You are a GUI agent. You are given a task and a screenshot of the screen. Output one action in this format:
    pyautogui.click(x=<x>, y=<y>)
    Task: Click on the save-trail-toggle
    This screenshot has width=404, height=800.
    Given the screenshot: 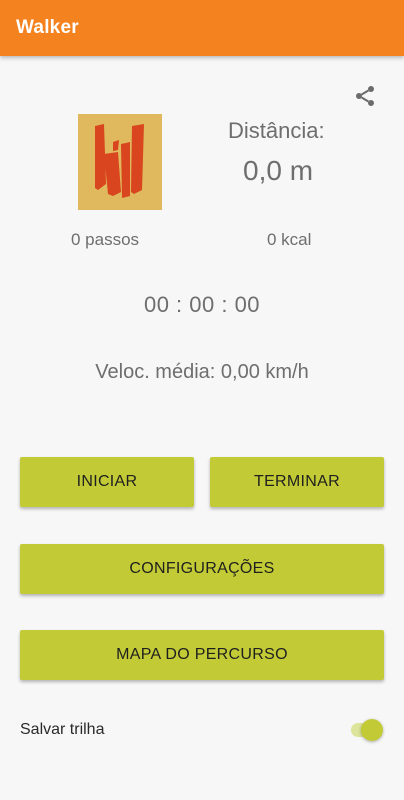 What is the action you would take?
    pyautogui.click(x=366, y=730)
    